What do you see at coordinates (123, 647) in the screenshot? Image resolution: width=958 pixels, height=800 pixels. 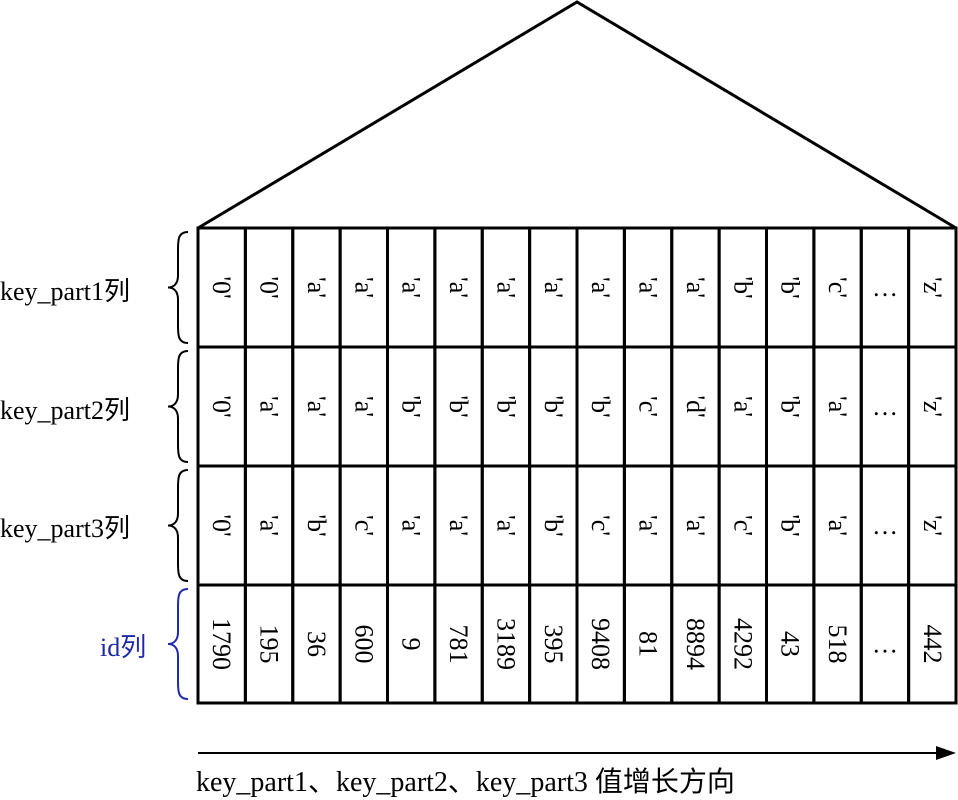 I see `row-label-id: id列` at bounding box center [123, 647].